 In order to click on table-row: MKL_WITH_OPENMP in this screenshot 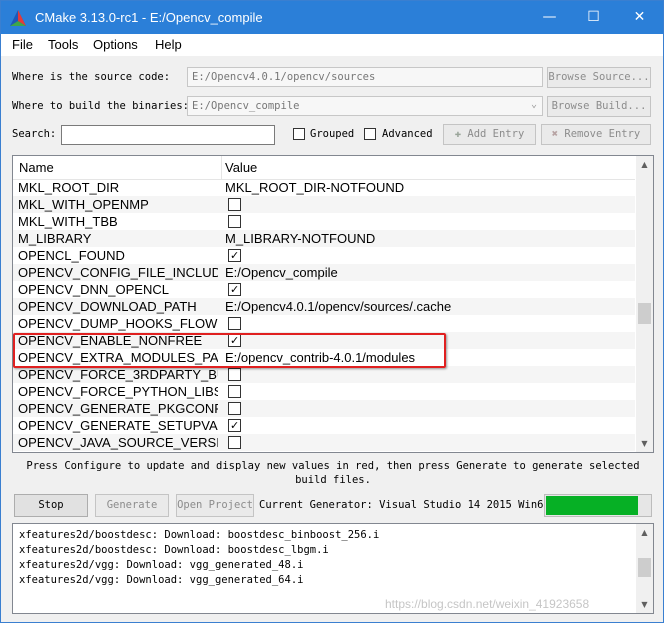, I will do `click(324, 204)`.